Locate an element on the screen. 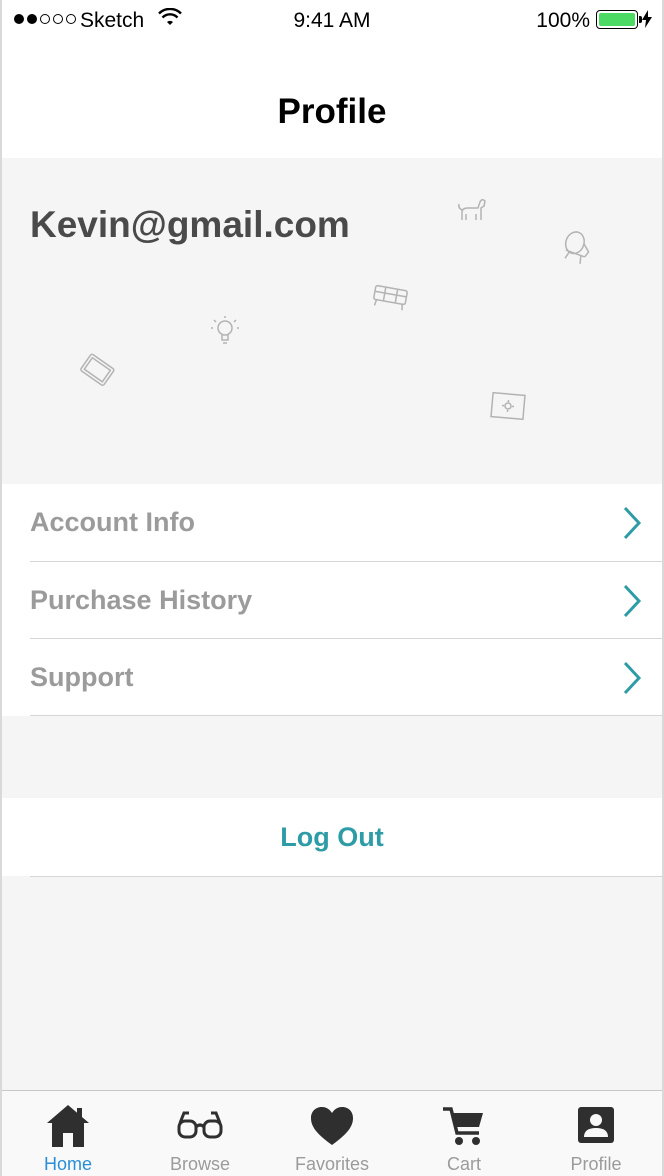 The width and height of the screenshot is (664, 1176). log-out-label: Log Out is located at coordinates (332, 836).